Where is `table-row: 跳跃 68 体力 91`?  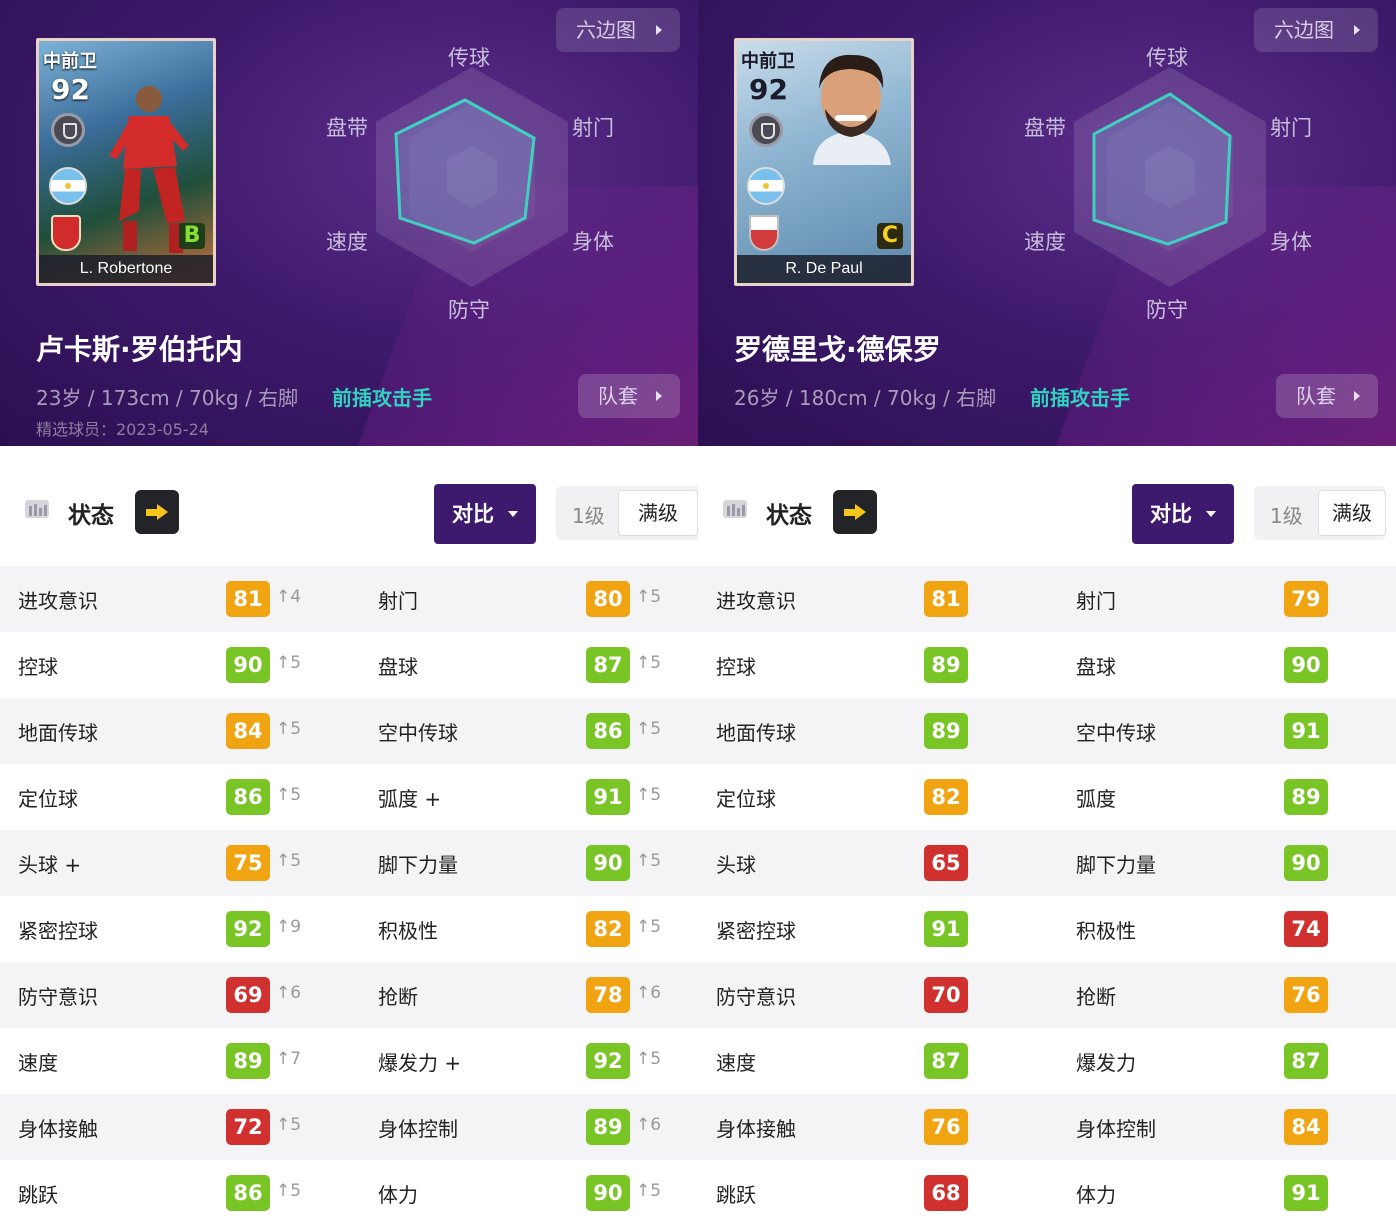
table-row: 跳跃 68 体力 91 is located at coordinates (1047, 1190).